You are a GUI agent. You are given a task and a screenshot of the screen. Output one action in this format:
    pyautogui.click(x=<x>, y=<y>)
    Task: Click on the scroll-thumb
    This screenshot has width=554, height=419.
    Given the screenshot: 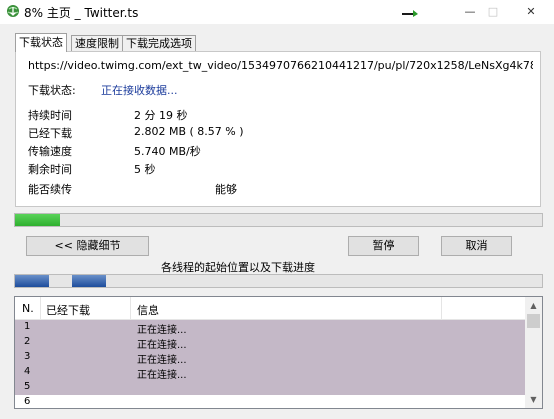 What is the action you would take?
    pyautogui.click(x=533, y=321)
    